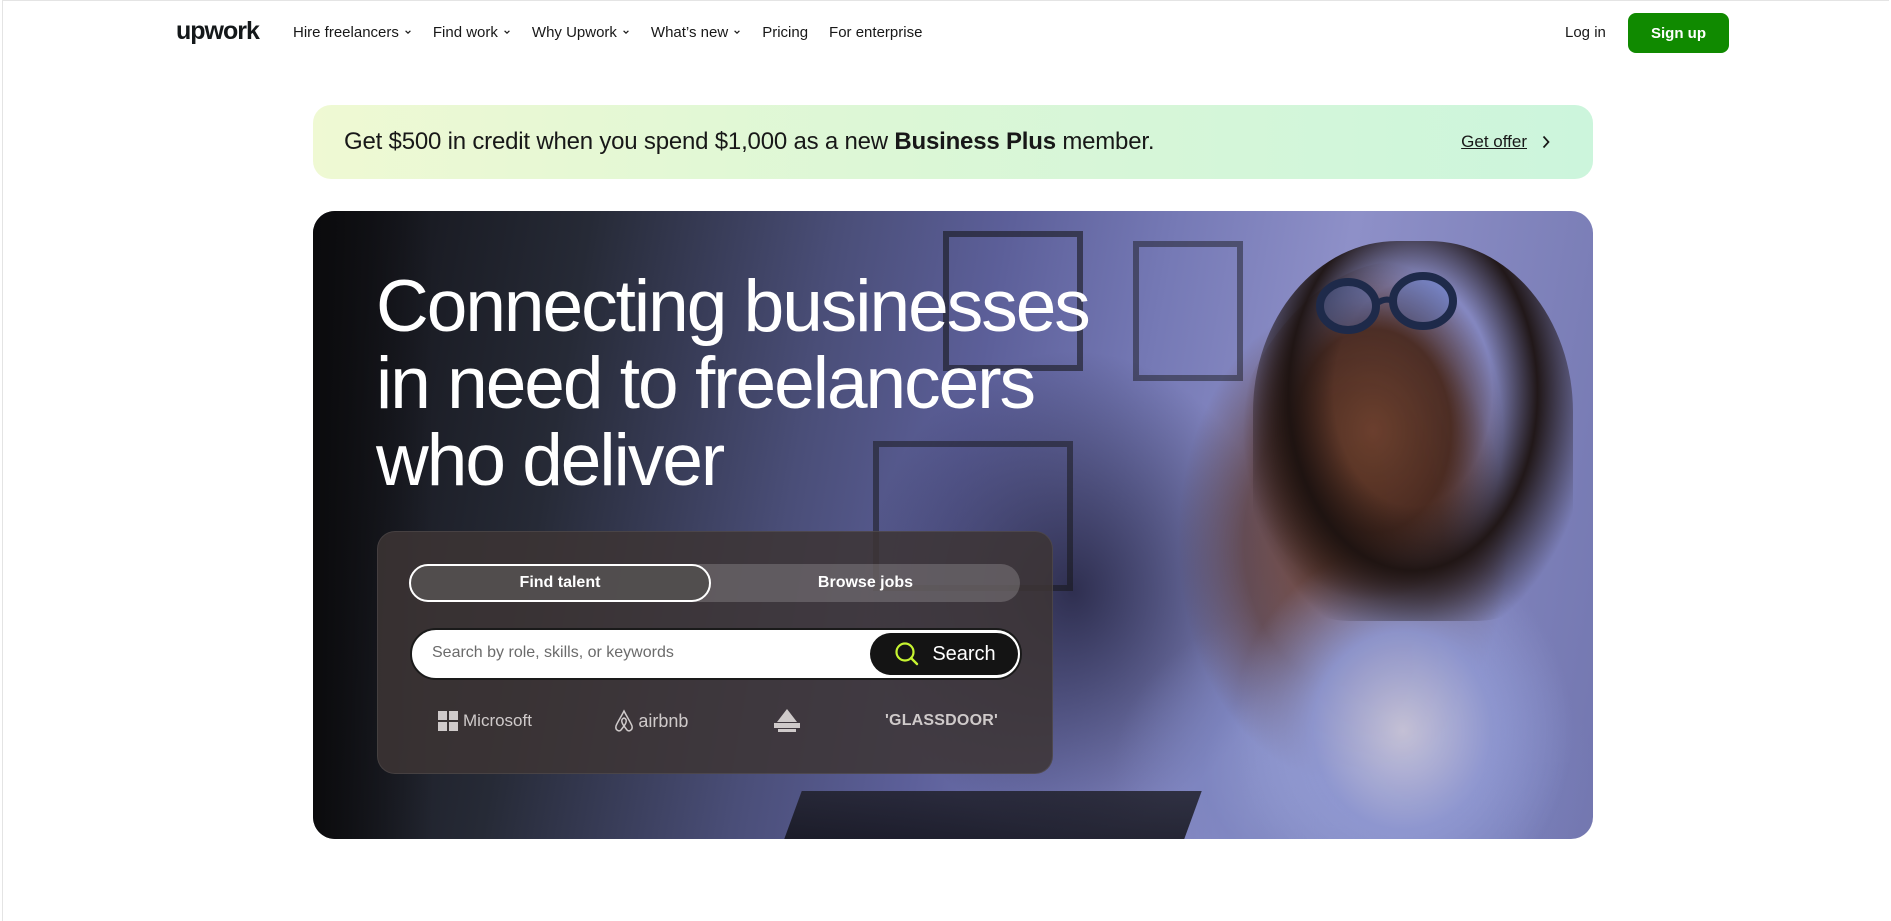  I want to click on microsoft-logo: Microsoft, so click(485, 721).